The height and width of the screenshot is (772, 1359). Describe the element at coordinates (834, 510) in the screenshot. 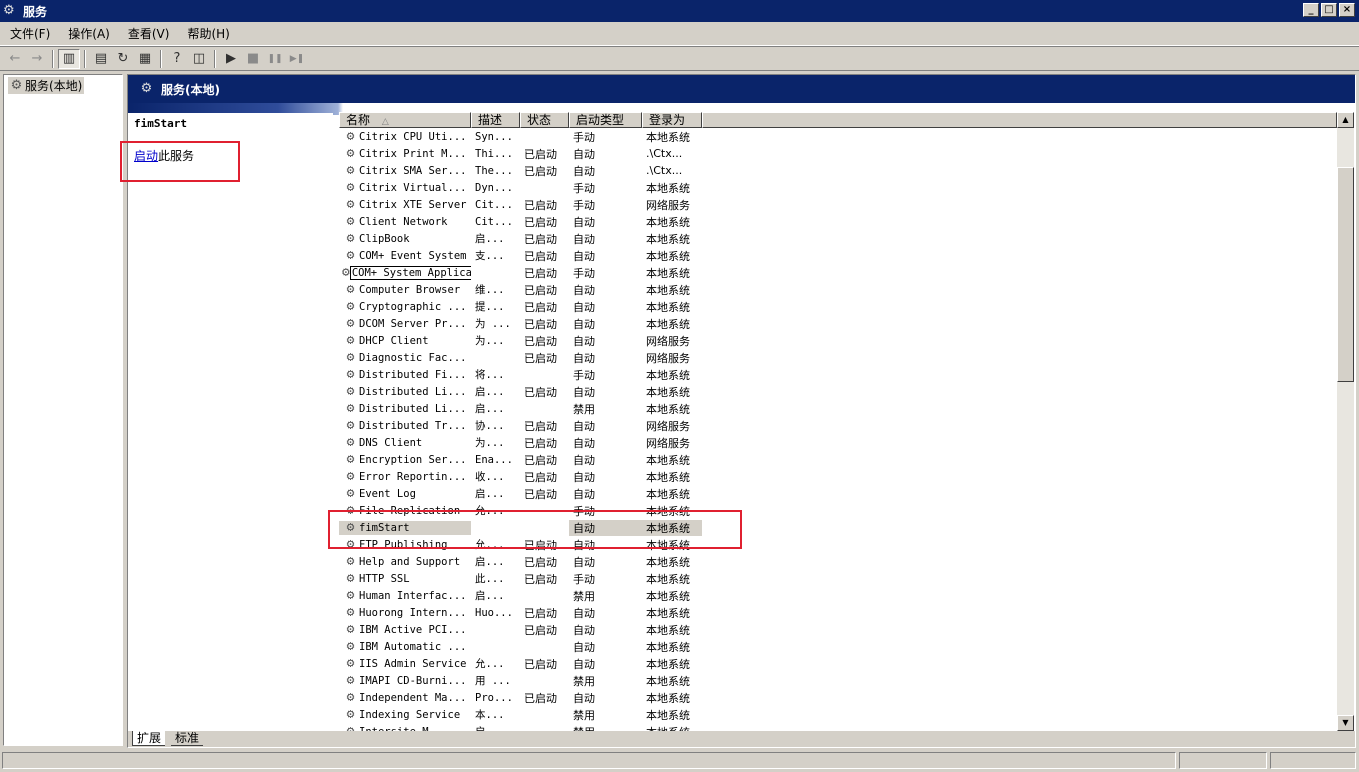

I see `table-row: ⚙ File Replication 允... 手动 本地系统` at that location.